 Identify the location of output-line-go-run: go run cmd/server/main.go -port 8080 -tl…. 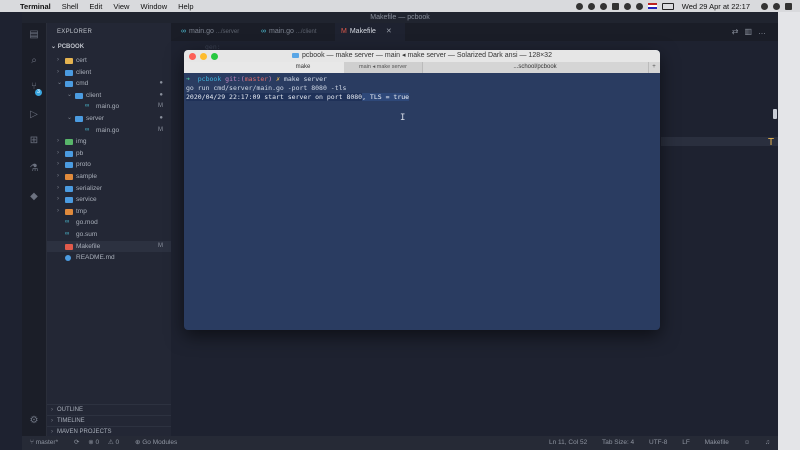
(266, 88).